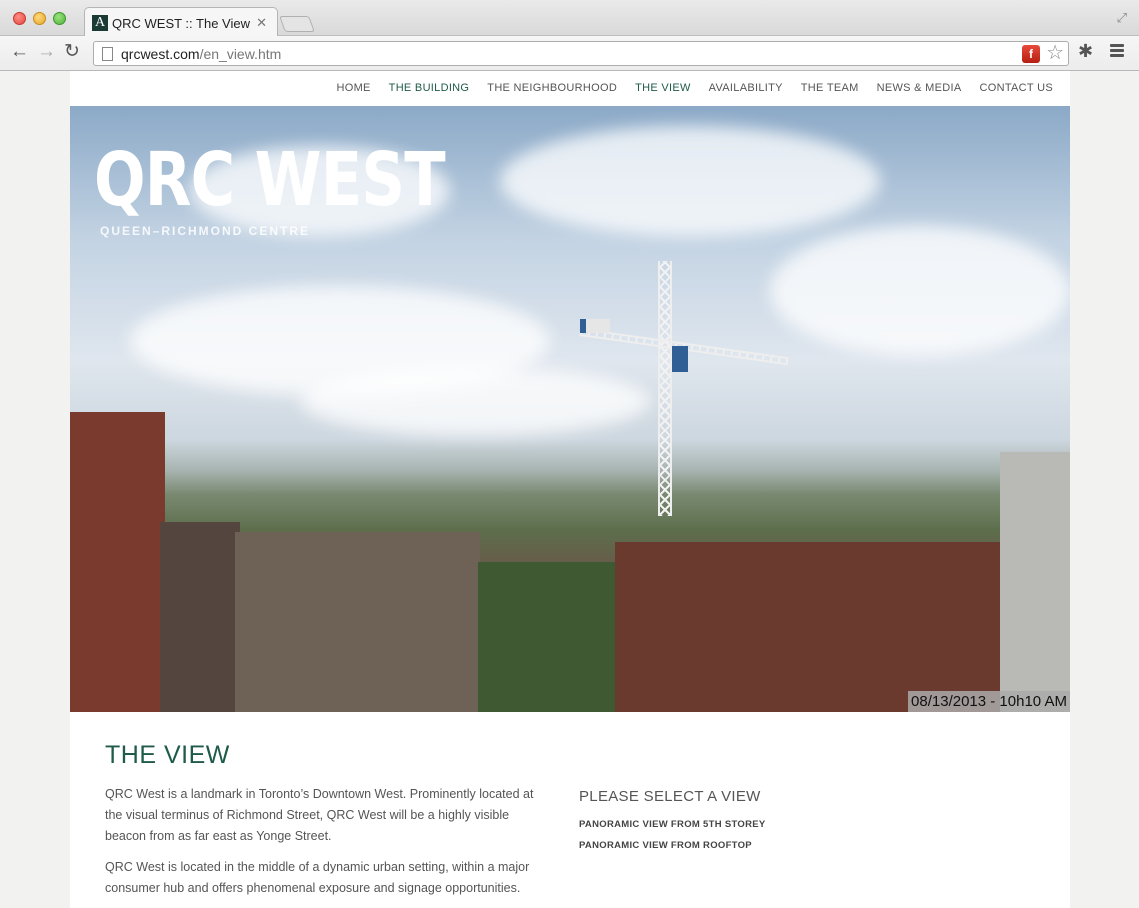  What do you see at coordinates (353, 88) in the screenshot?
I see `nav-home: HOME` at bounding box center [353, 88].